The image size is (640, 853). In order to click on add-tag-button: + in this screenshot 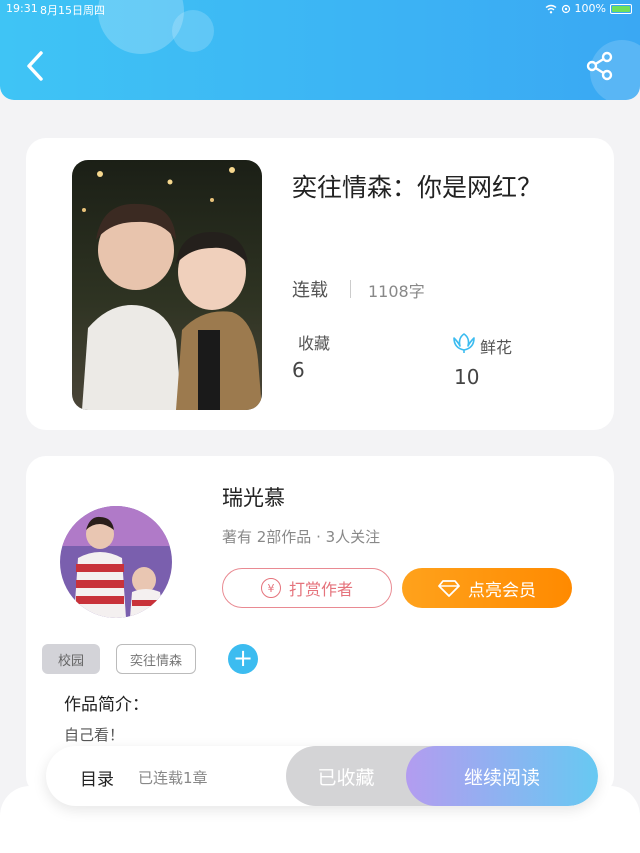, I will do `click(243, 659)`.